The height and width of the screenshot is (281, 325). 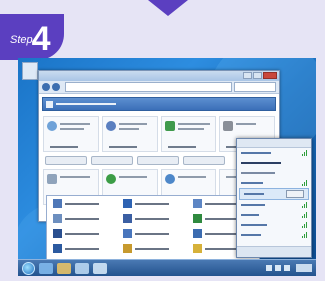 What do you see at coordinates (46, 268) in the screenshot?
I see `taskbar-app-ie` at bounding box center [46, 268].